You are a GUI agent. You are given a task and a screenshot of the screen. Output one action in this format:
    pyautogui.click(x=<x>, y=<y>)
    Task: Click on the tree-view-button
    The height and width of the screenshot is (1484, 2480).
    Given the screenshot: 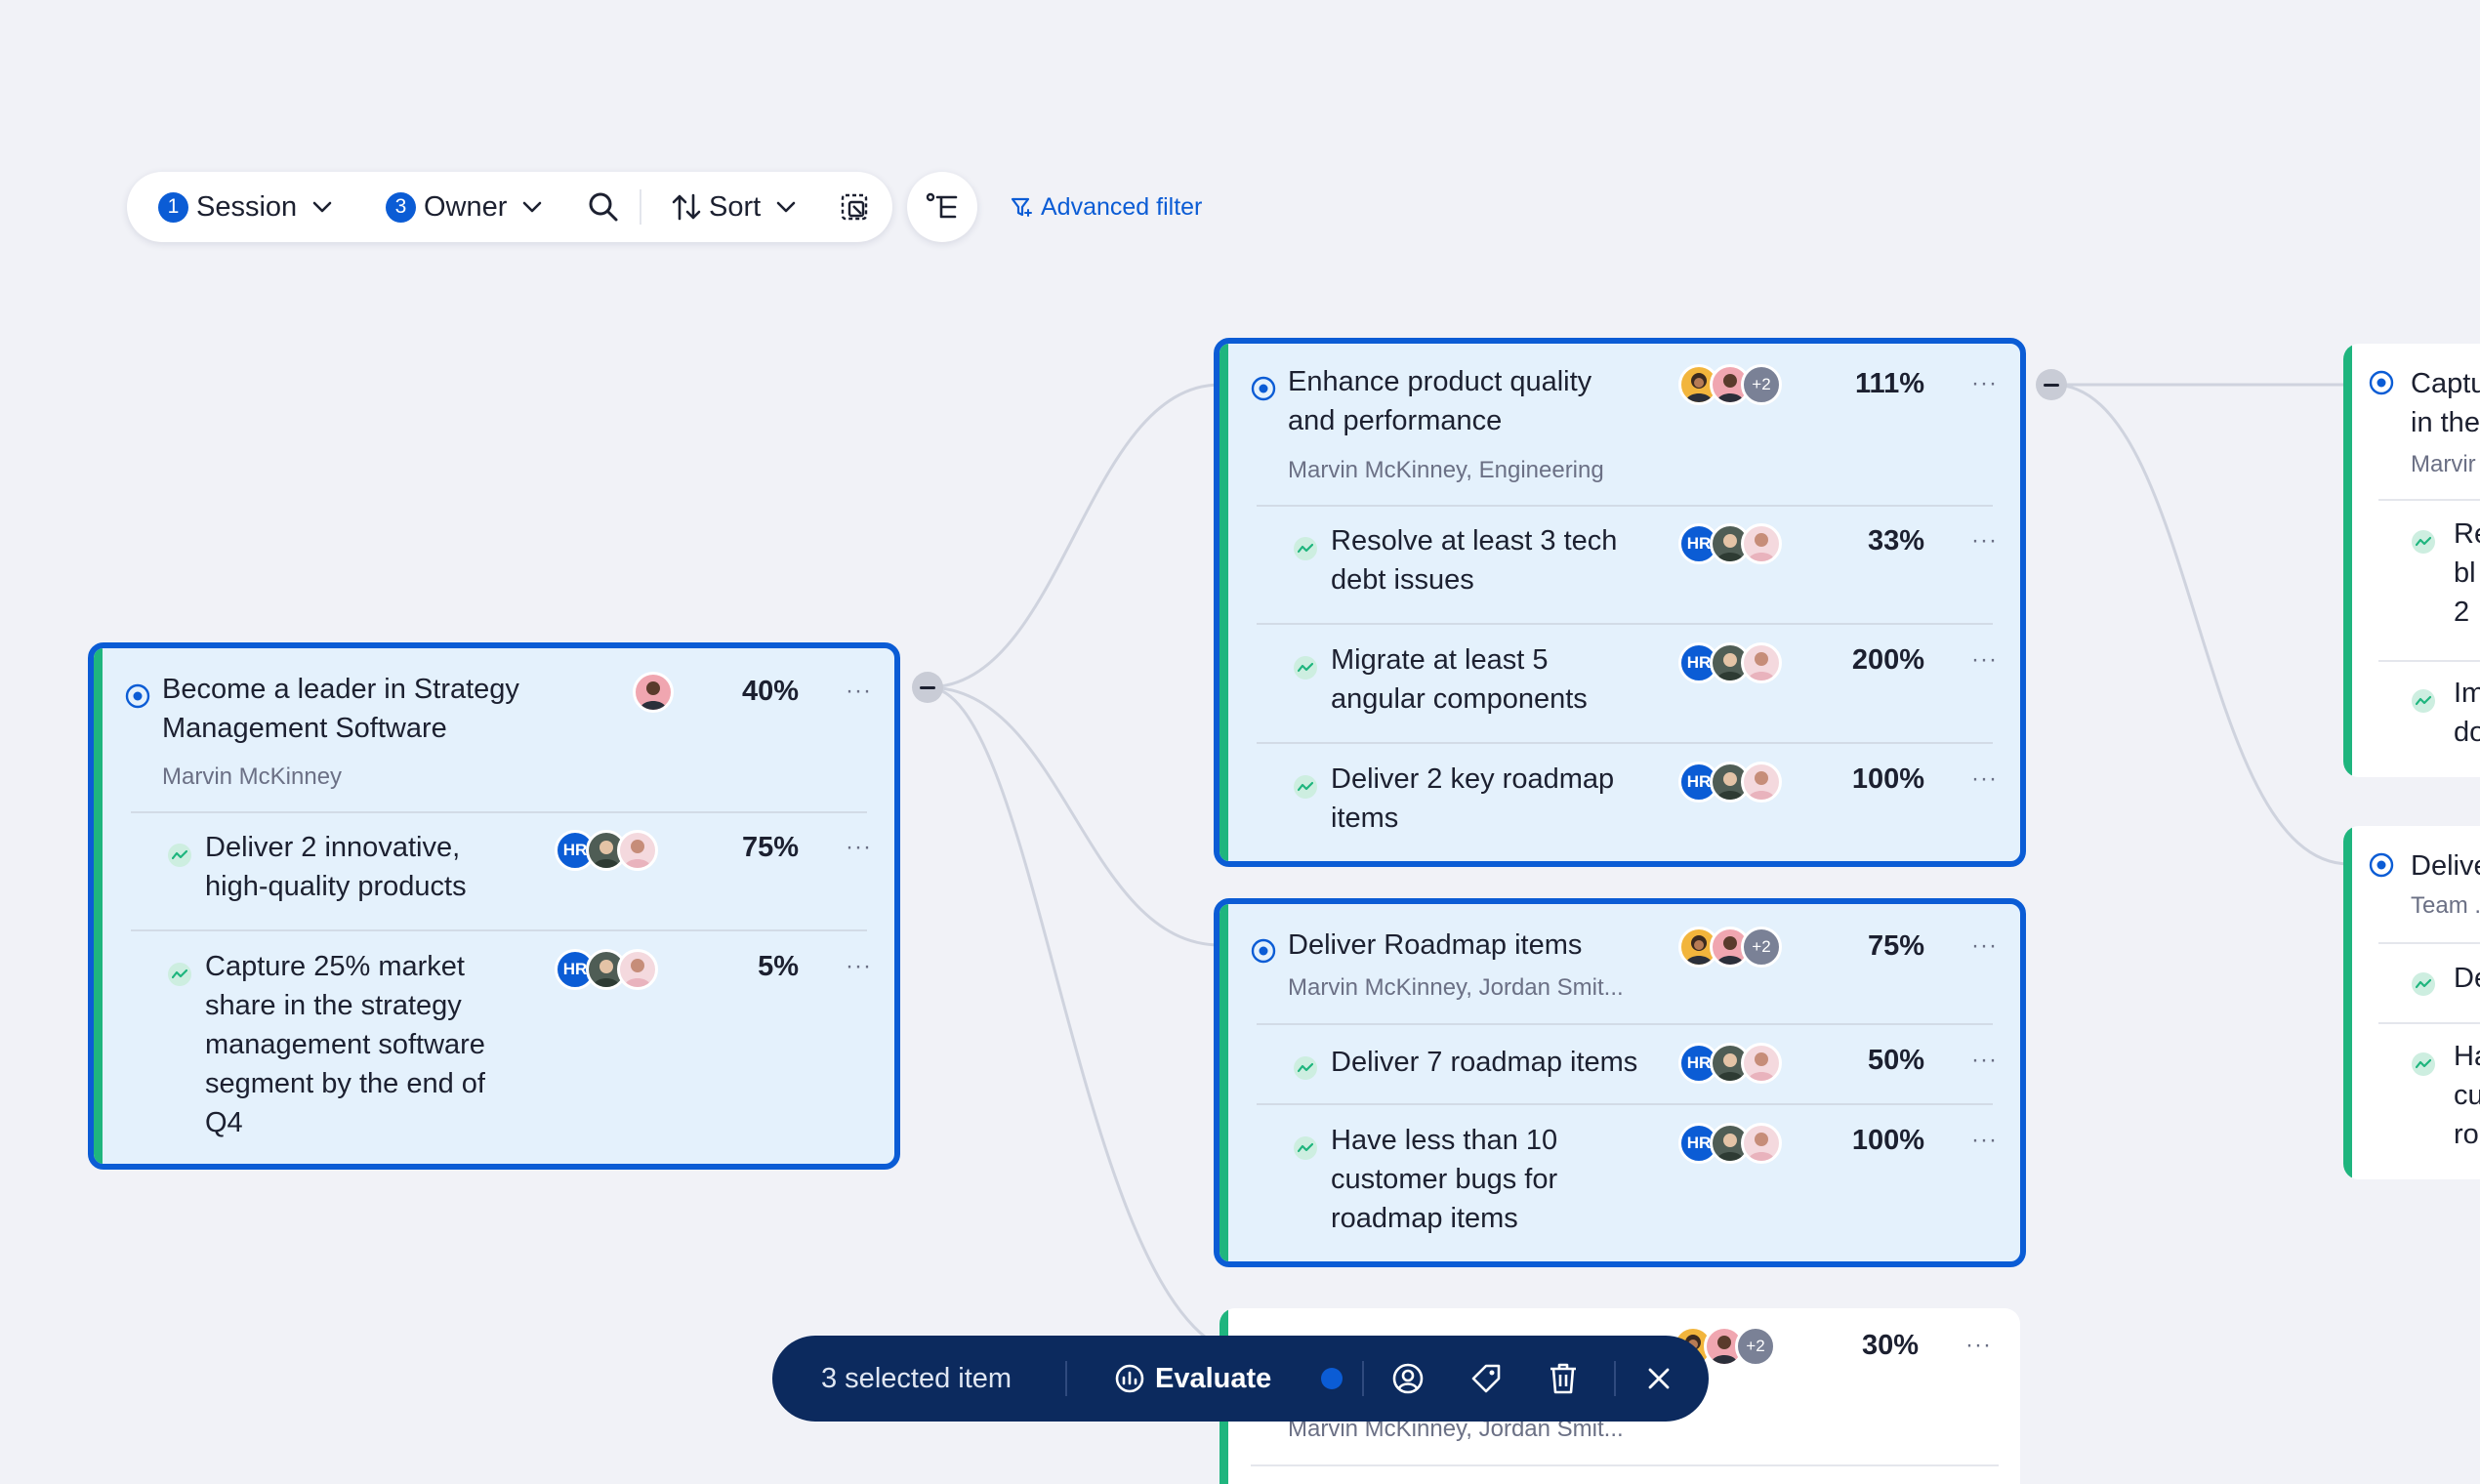 What is the action you would take?
    pyautogui.click(x=942, y=207)
    